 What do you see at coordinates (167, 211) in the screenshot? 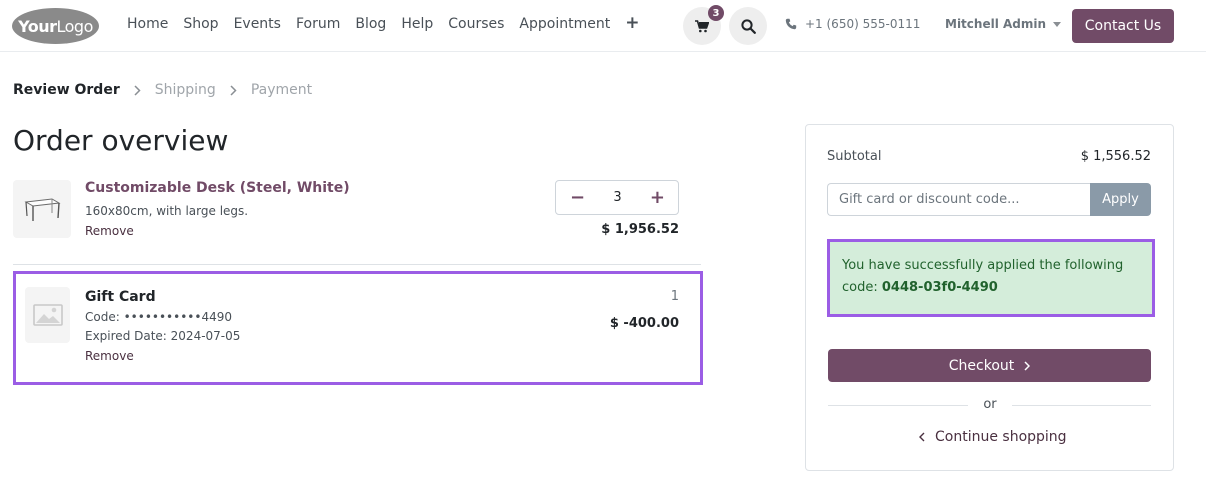
I see `product-description: 160x80cm, with large legs.` at bounding box center [167, 211].